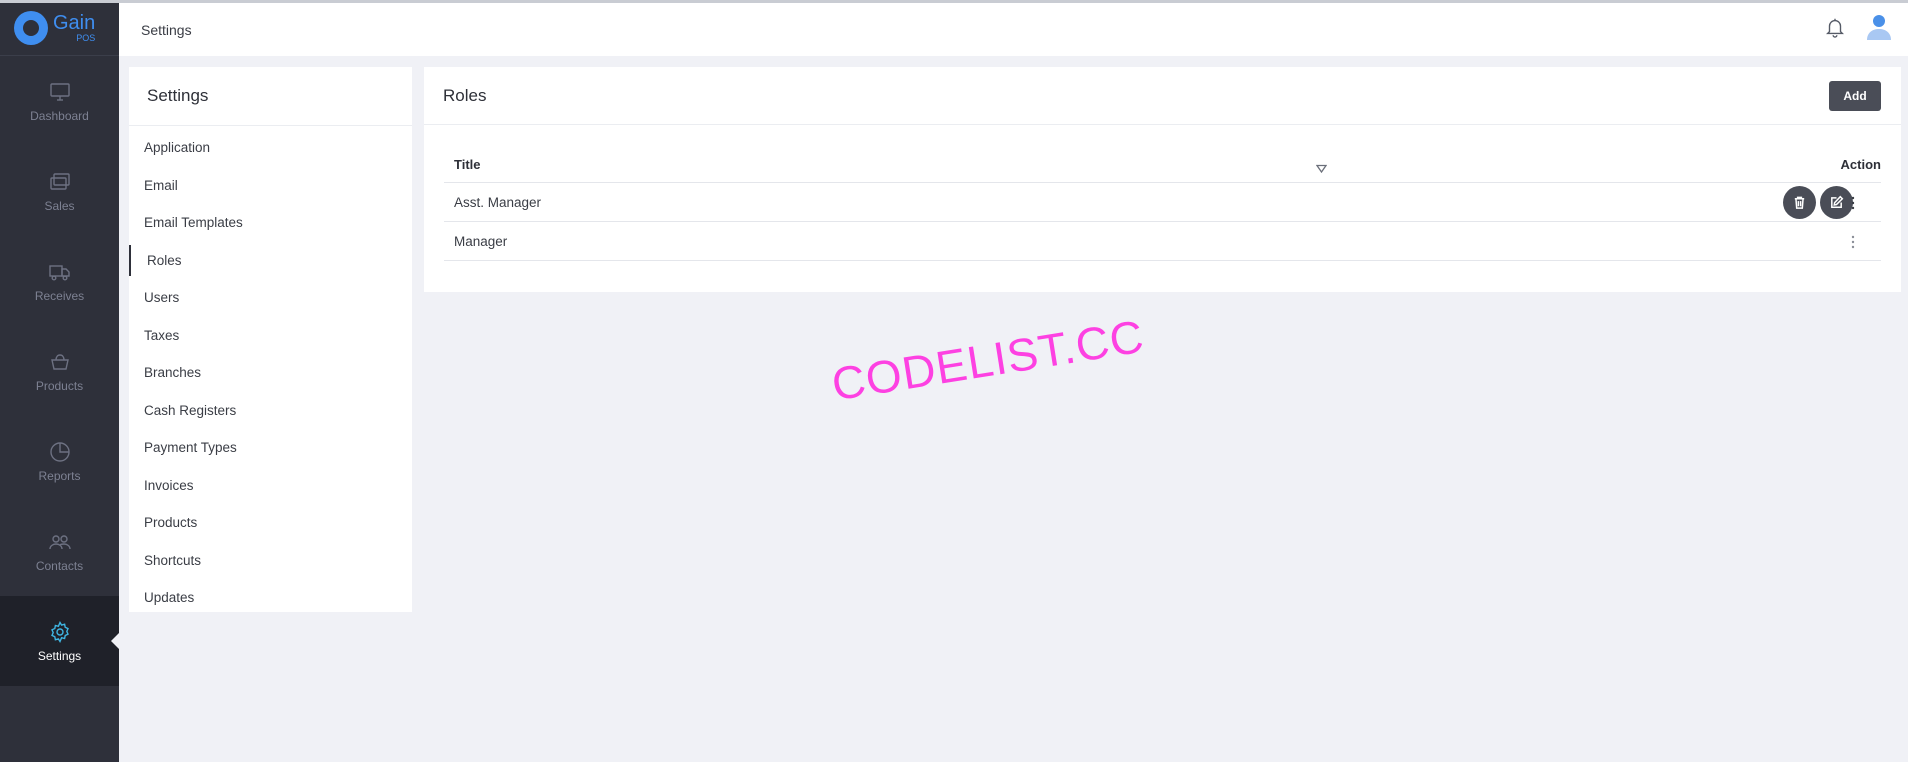 Image resolution: width=1908 pixels, height=762 pixels. I want to click on page-title: Settings, so click(166, 29).